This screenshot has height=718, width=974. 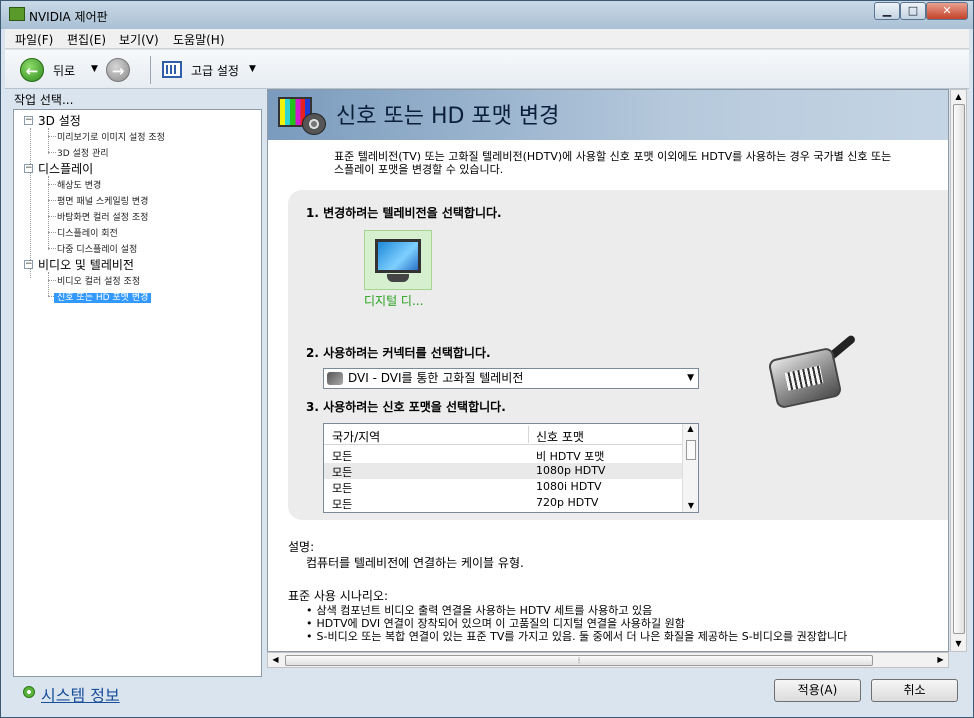 What do you see at coordinates (398, 256) in the screenshot?
I see `monitor-icon` at bounding box center [398, 256].